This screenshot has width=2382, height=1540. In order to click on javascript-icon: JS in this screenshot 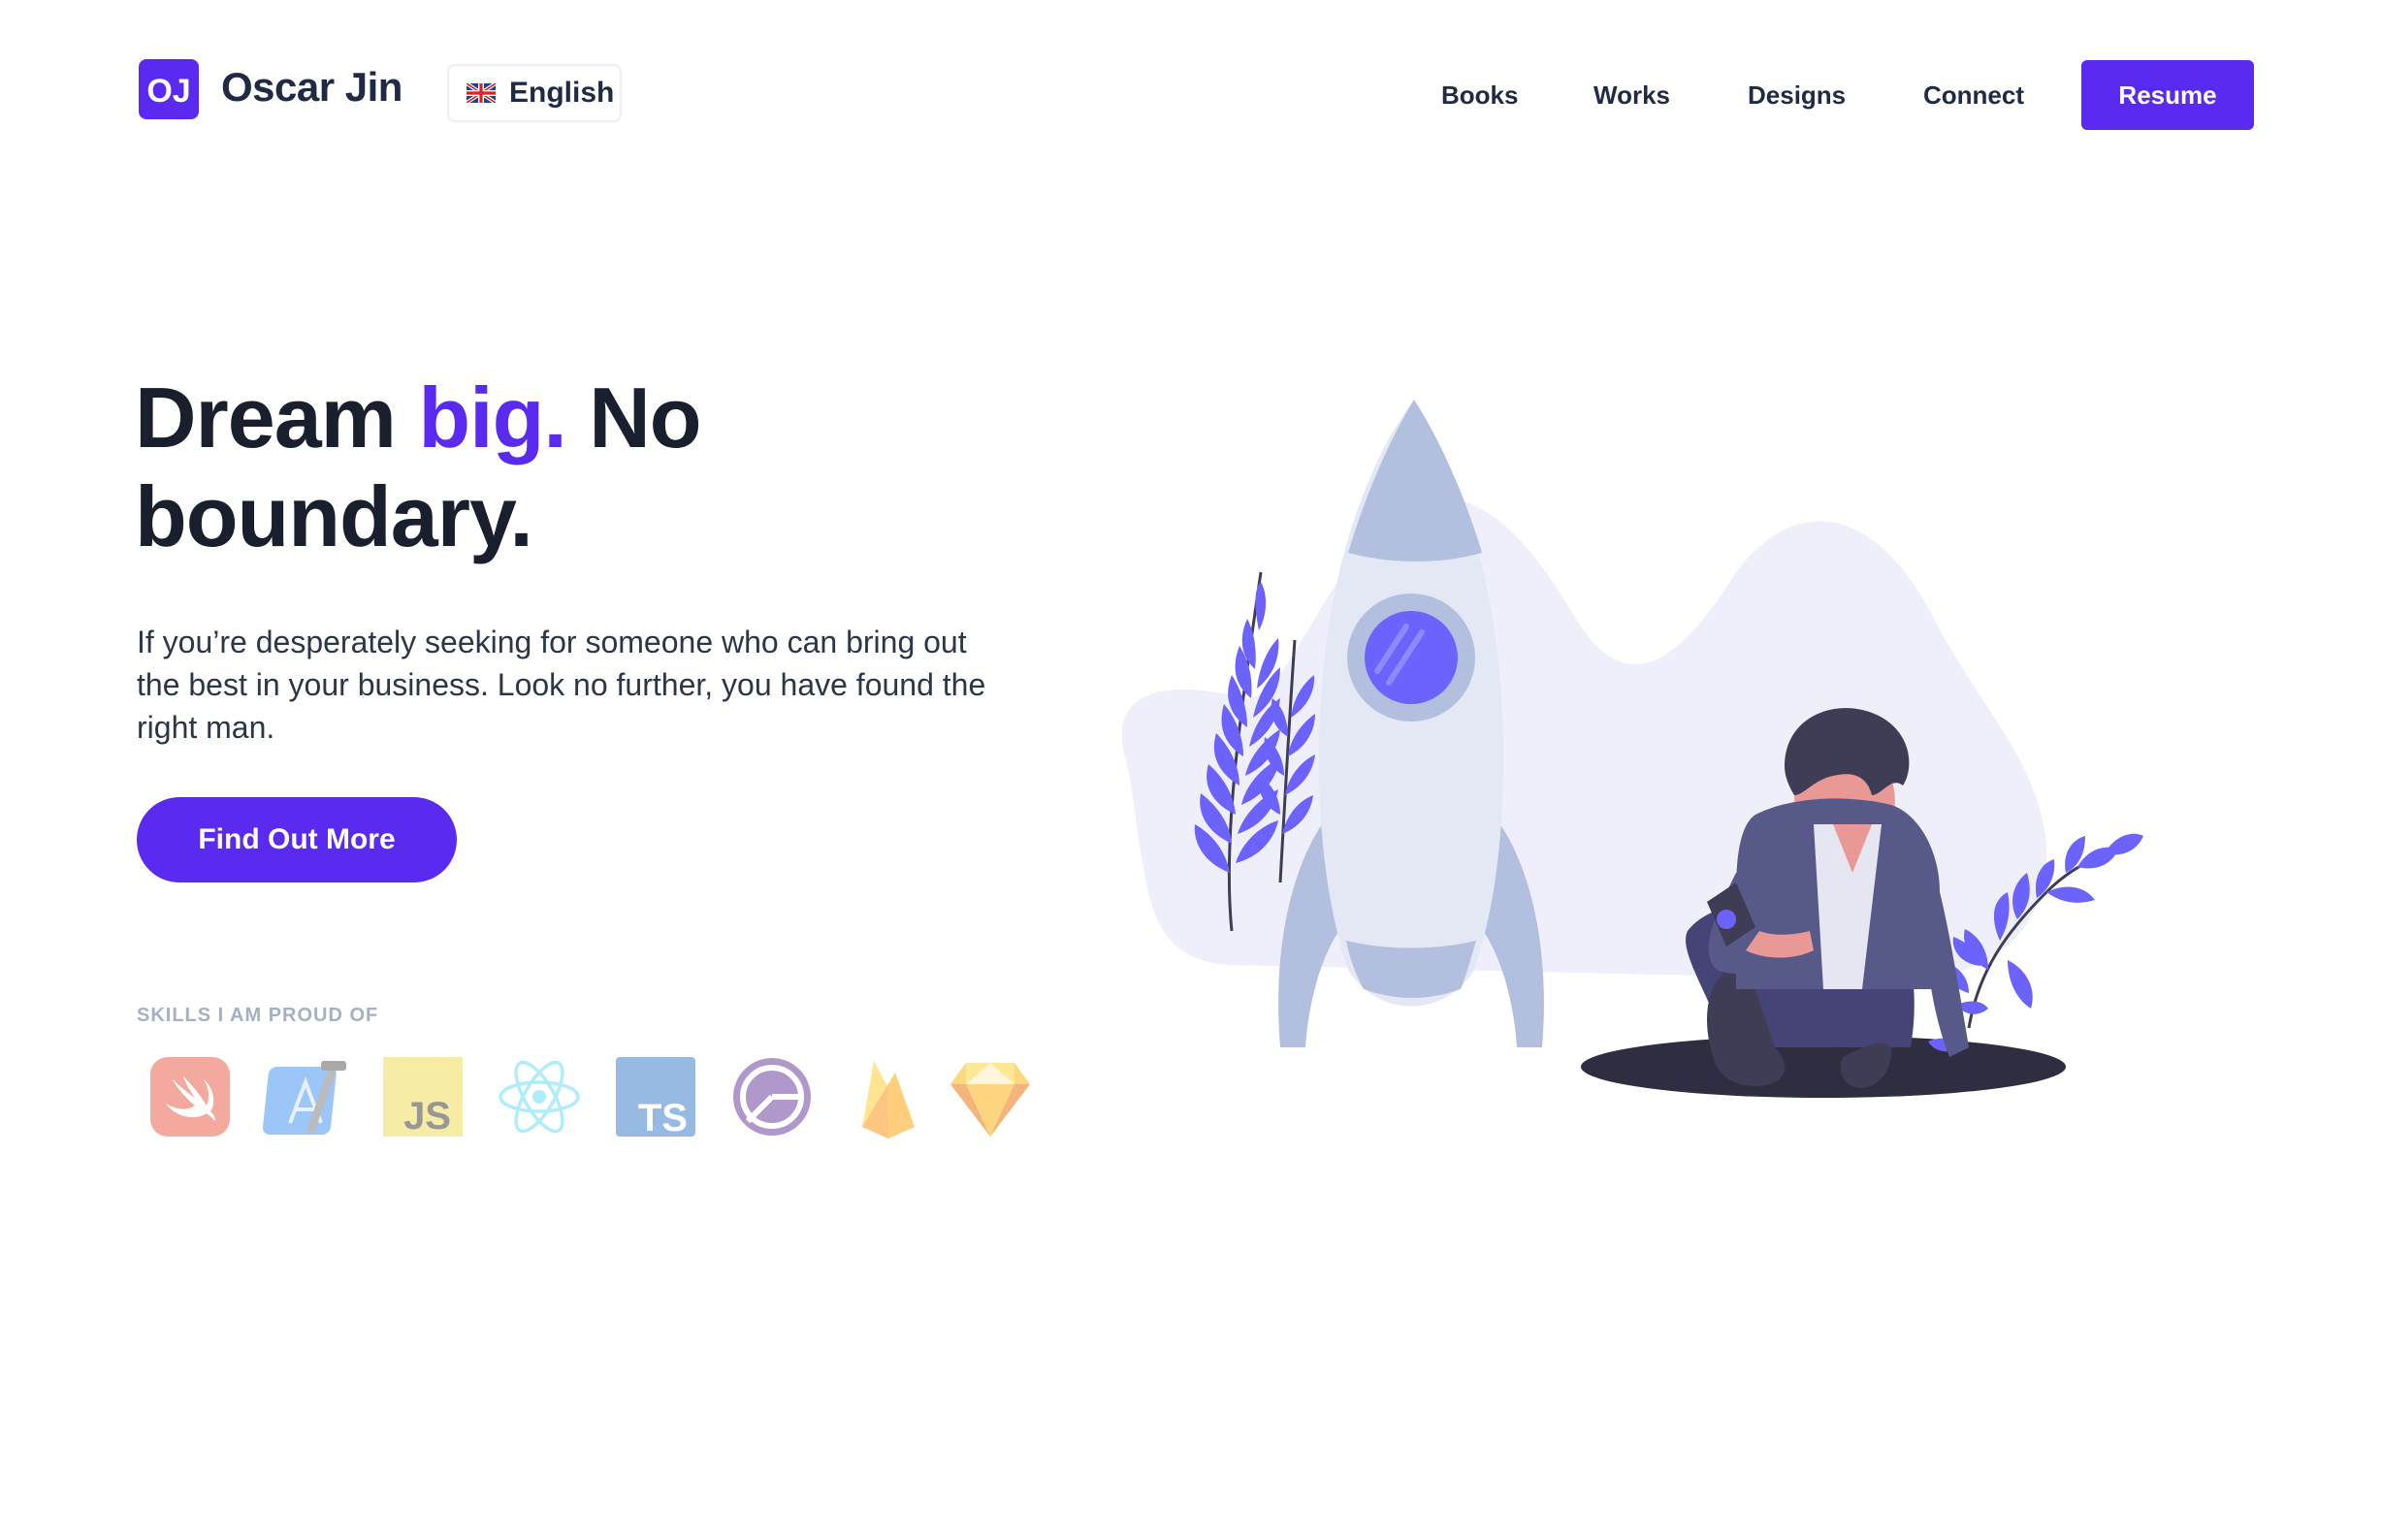, I will do `click(423, 1097)`.